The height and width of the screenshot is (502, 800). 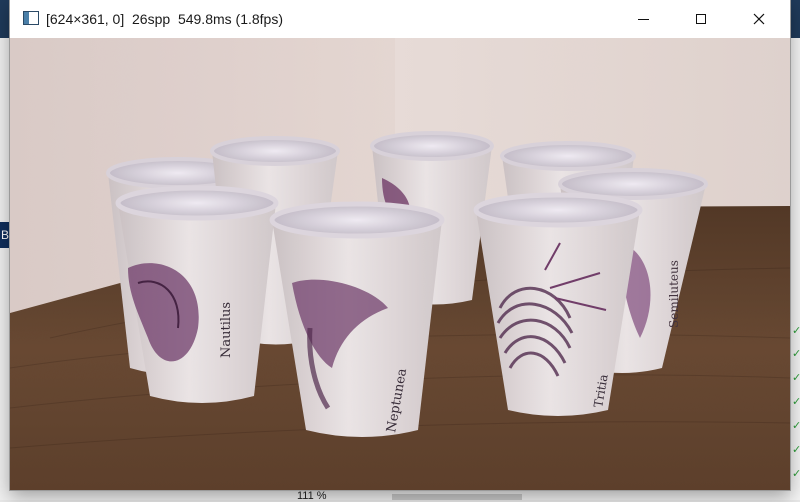 What do you see at coordinates (457, 497) in the screenshot?
I see `horizontal-scrollbar` at bounding box center [457, 497].